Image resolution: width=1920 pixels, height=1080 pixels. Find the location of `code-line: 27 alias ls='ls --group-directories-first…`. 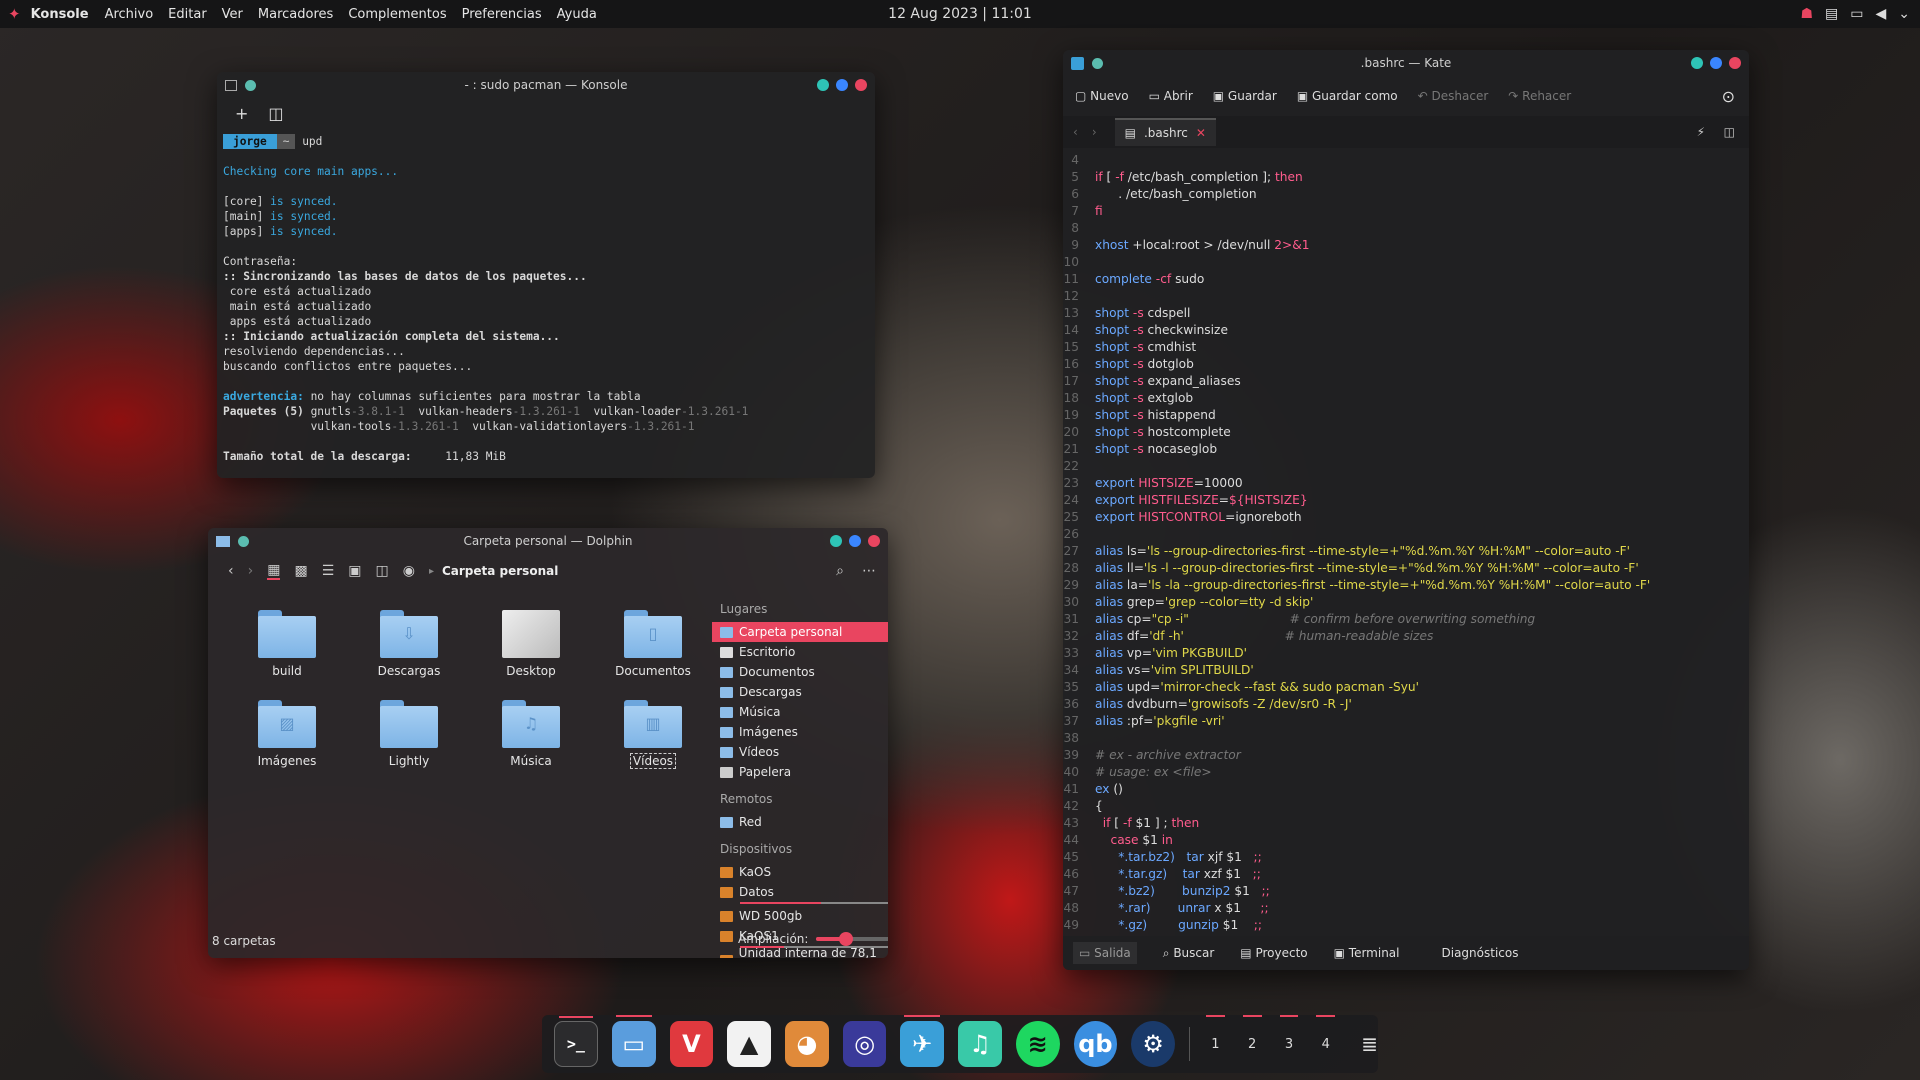

code-line: 27 alias ls='ls --group-directories-first… is located at coordinates (1406, 551).